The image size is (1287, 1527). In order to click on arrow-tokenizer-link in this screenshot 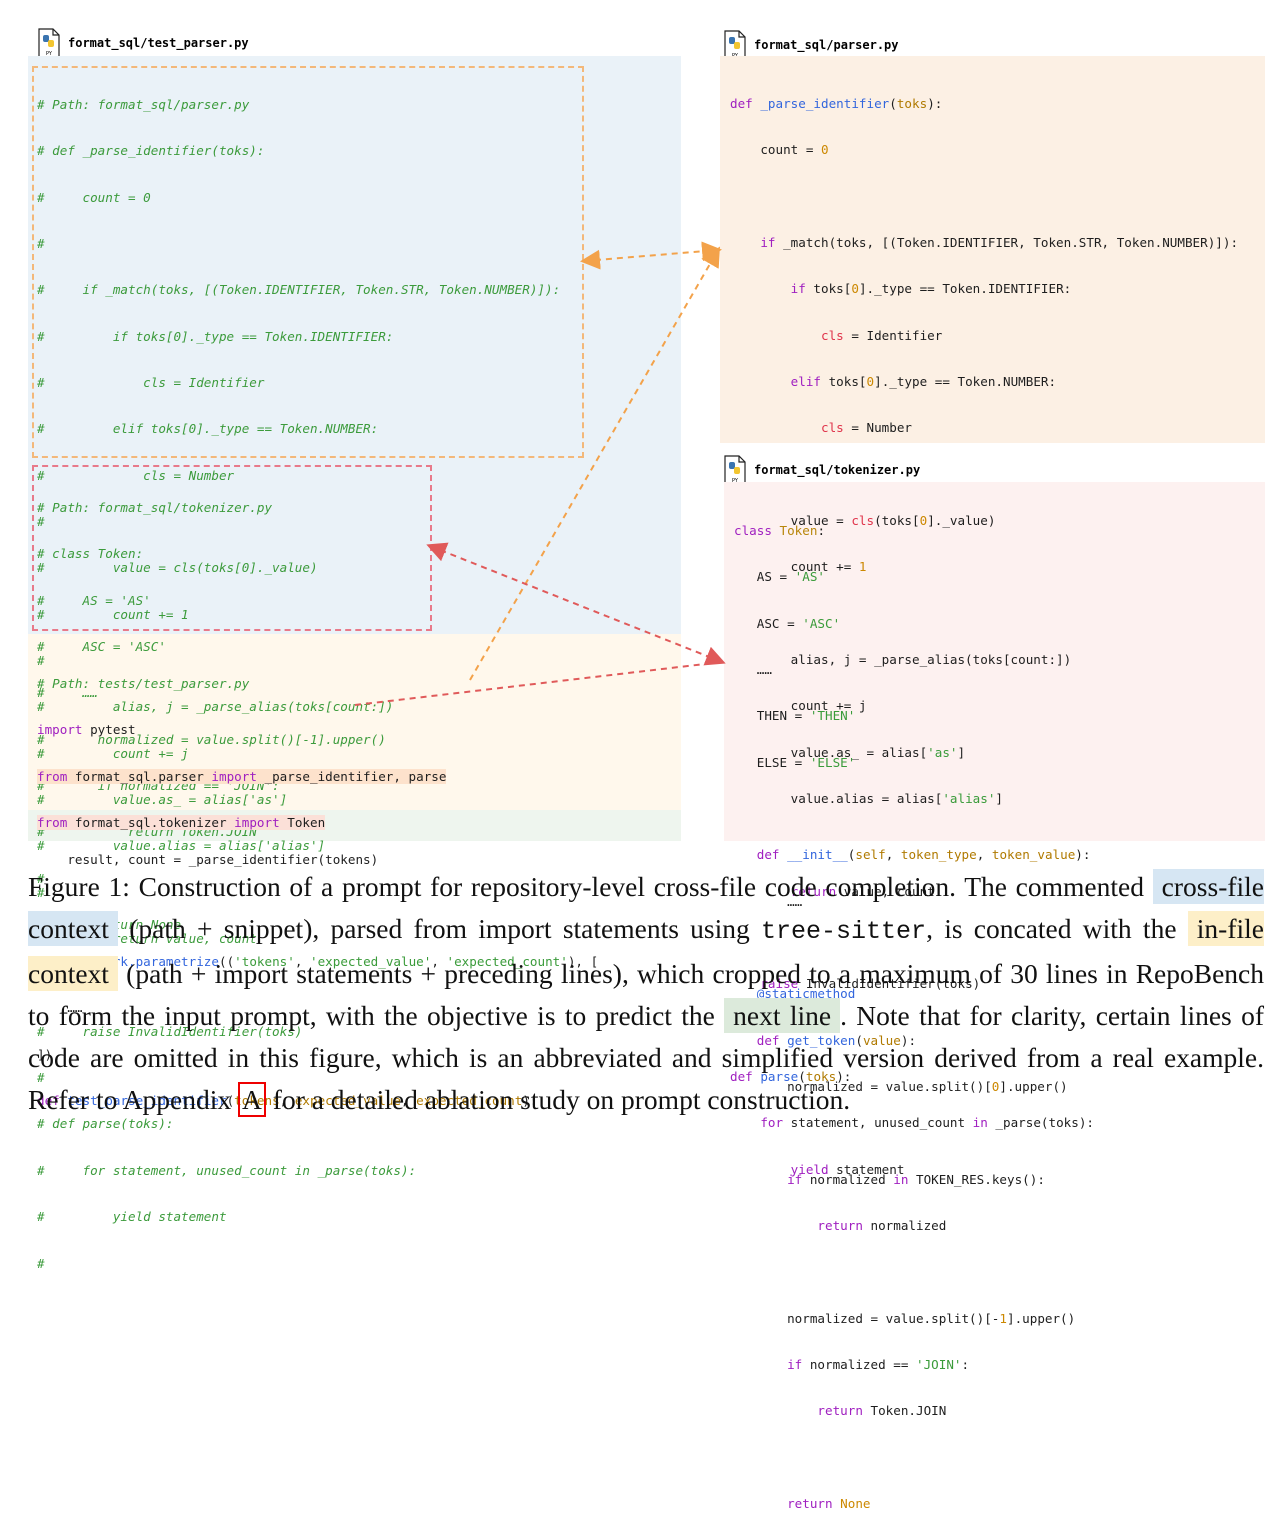, I will do `click(576, 604)`.